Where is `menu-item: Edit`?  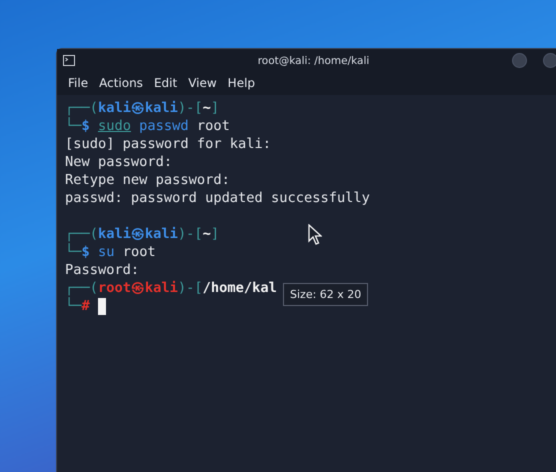 menu-item: Edit is located at coordinates (166, 83).